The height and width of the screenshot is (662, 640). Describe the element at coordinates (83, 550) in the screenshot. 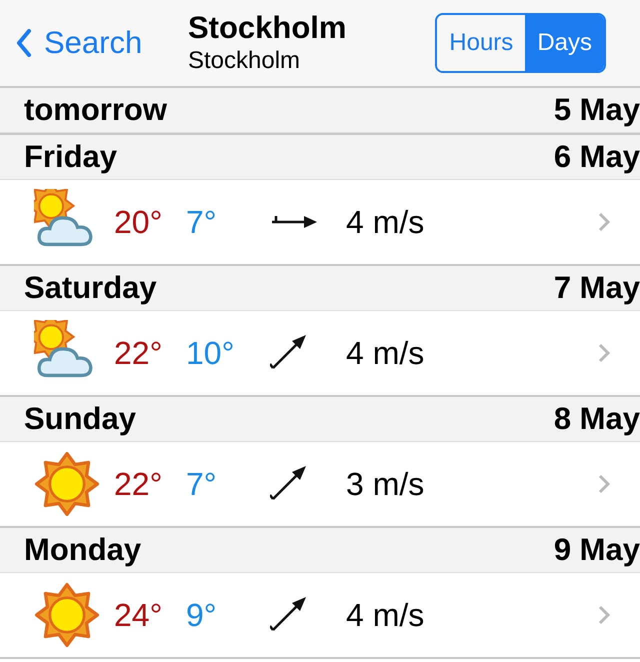

I see `day-label: Monday` at that location.